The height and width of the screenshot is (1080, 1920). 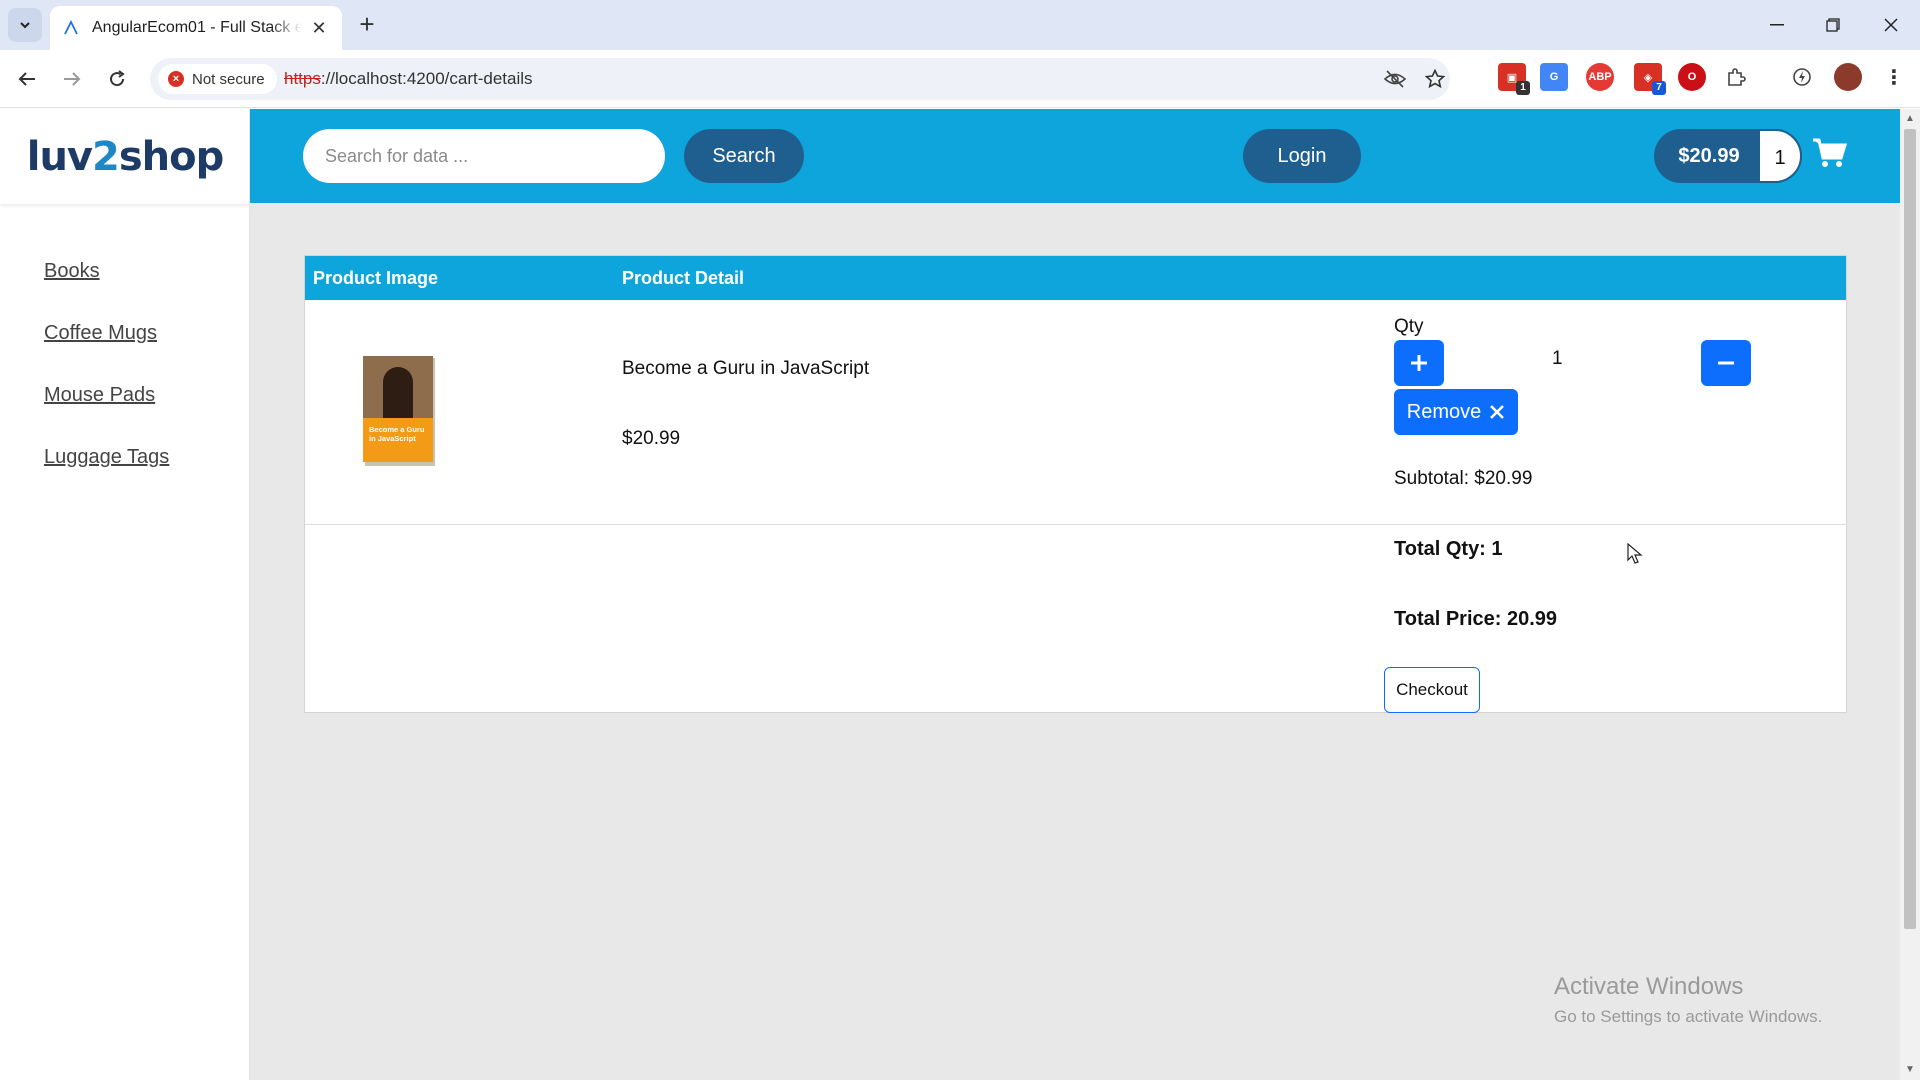 What do you see at coordinates (1910, 119) in the screenshot?
I see `scroll-up-arrow-icon: ▲` at bounding box center [1910, 119].